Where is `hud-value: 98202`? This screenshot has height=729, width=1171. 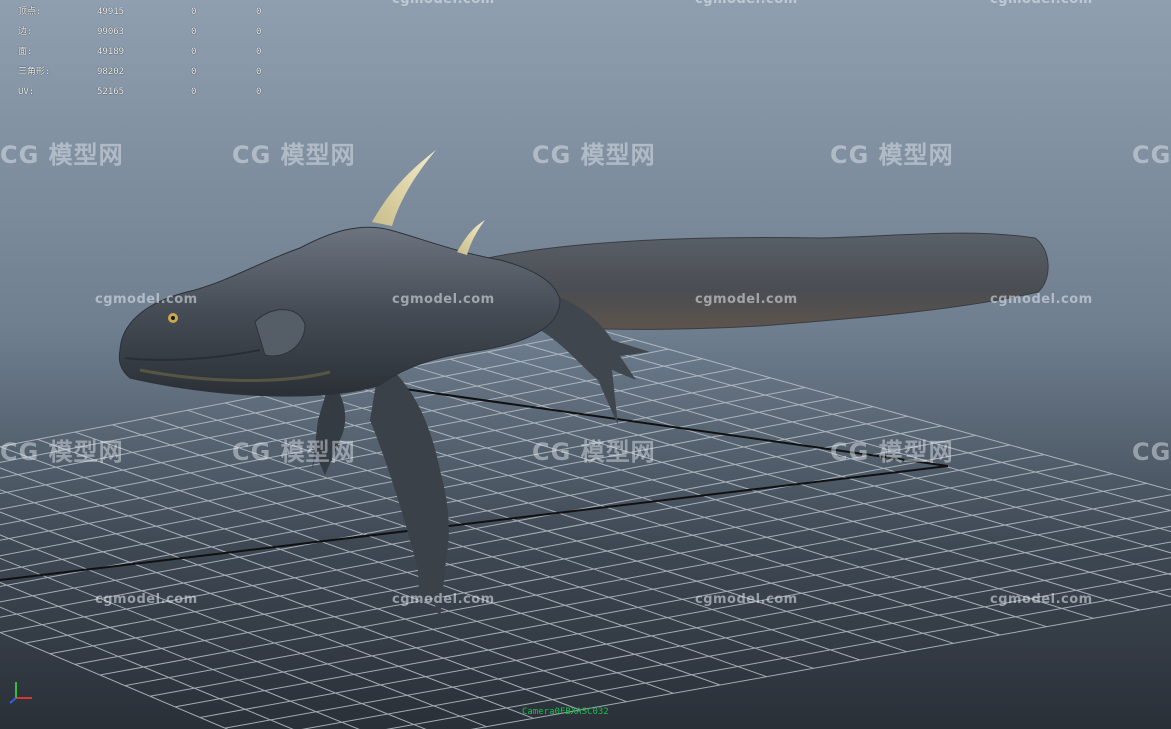
hud-value: 98202 is located at coordinates (111, 72).